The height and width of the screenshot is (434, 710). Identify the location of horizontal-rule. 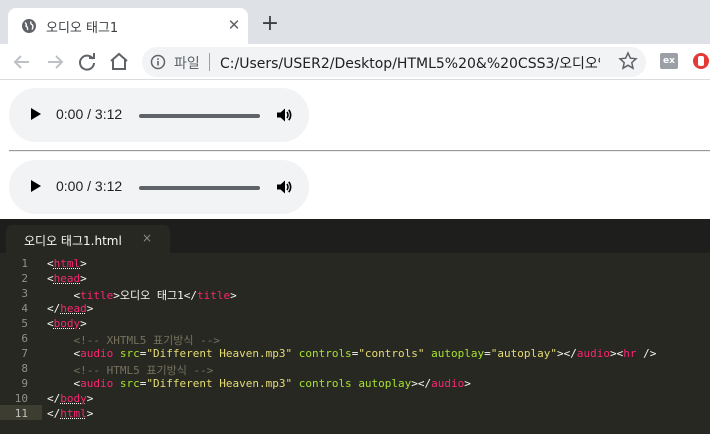
(359, 151).